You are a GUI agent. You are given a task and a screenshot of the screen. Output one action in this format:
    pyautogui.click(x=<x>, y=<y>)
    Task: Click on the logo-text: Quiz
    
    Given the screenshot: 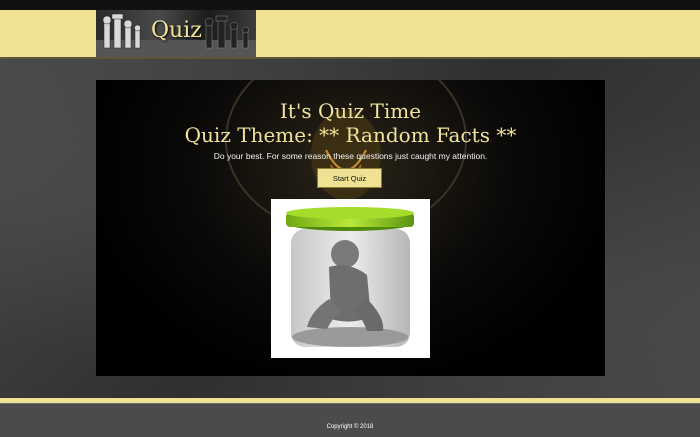 What is the action you would take?
    pyautogui.click(x=176, y=30)
    